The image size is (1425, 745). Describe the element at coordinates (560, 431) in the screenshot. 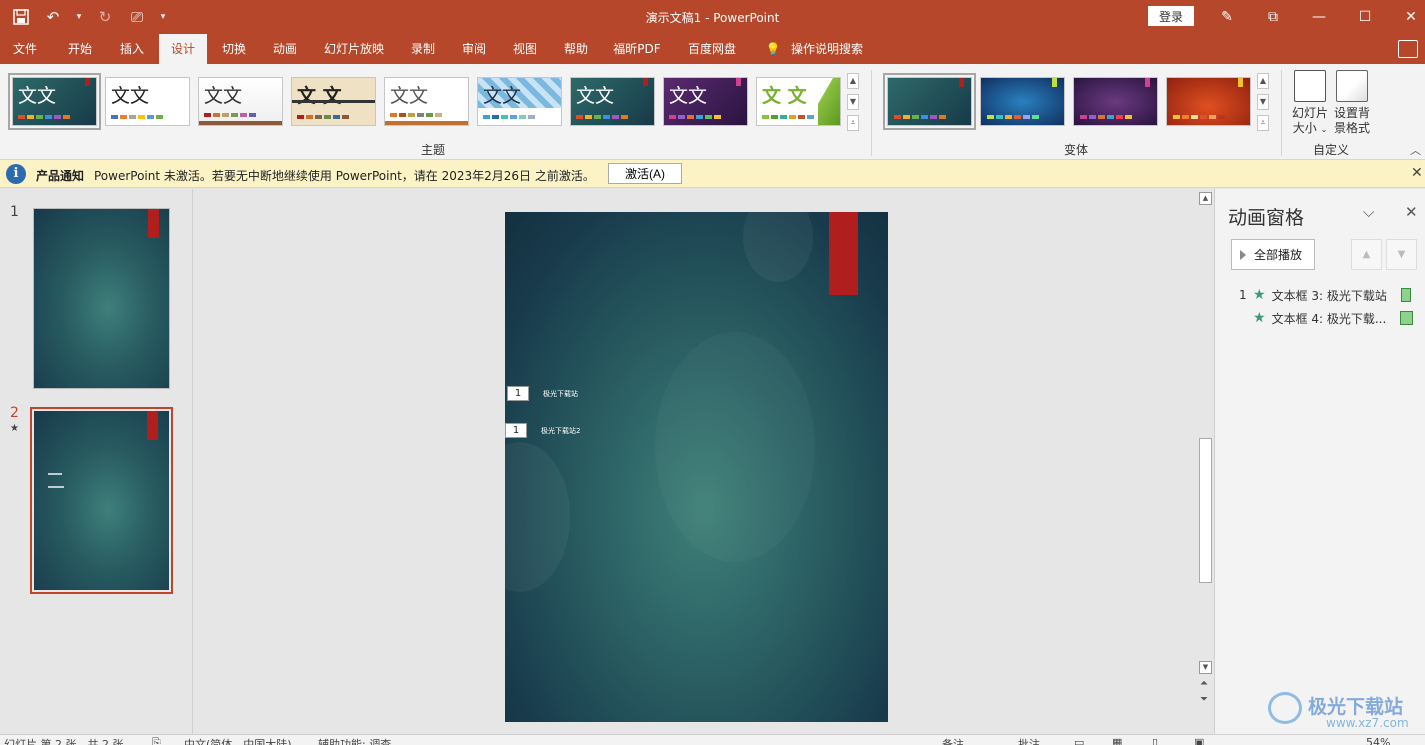

I see `slide-textbox-2: 极光下载站2` at that location.